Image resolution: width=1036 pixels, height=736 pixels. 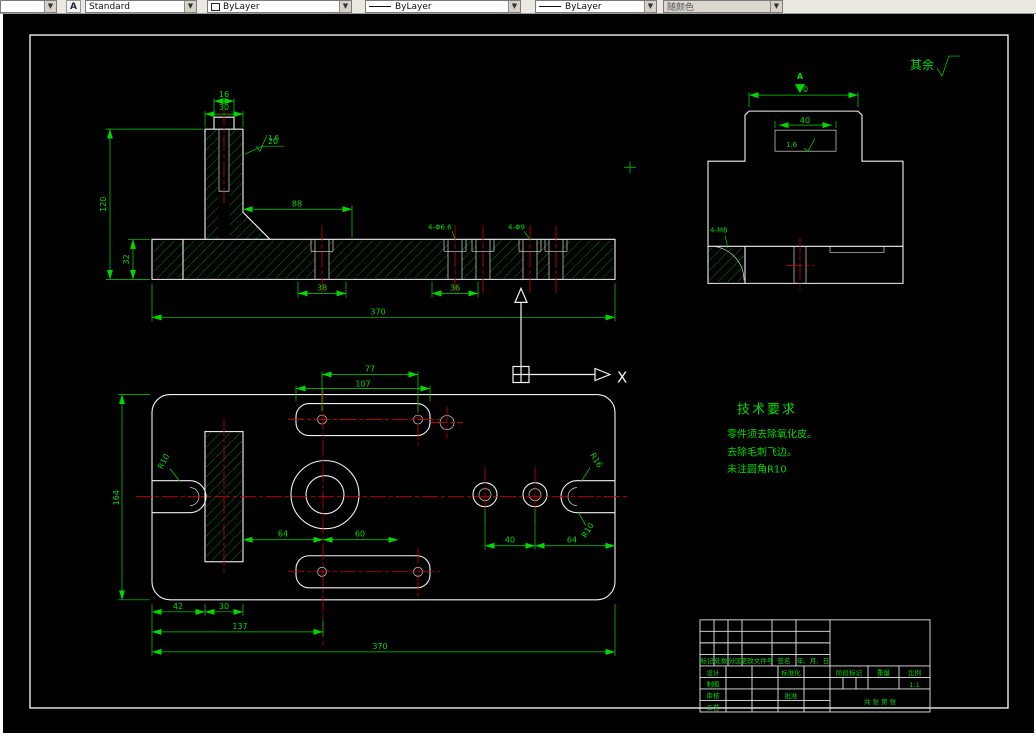 What do you see at coordinates (380, 6) in the screenshot?
I see `linetype-sample-icon` at bounding box center [380, 6].